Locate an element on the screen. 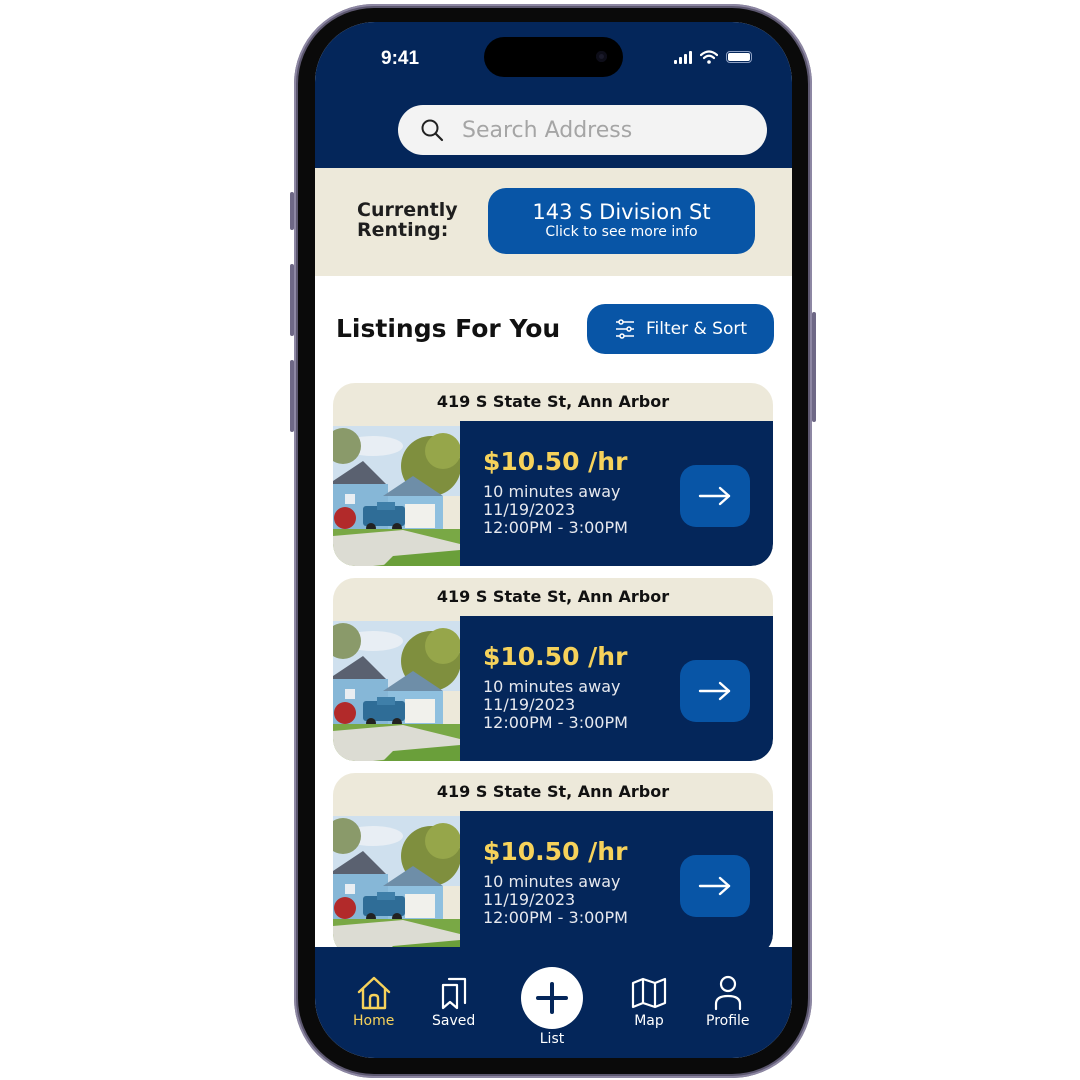 The height and width of the screenshot is (1080, 1080). tab-home-label: Home is located at coordinates (374, 1021).